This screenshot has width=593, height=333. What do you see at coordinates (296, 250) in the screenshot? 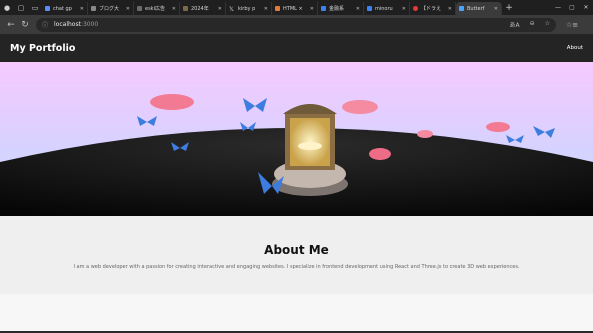
I see `about-title: About Me` at bounding box center [296, 250].